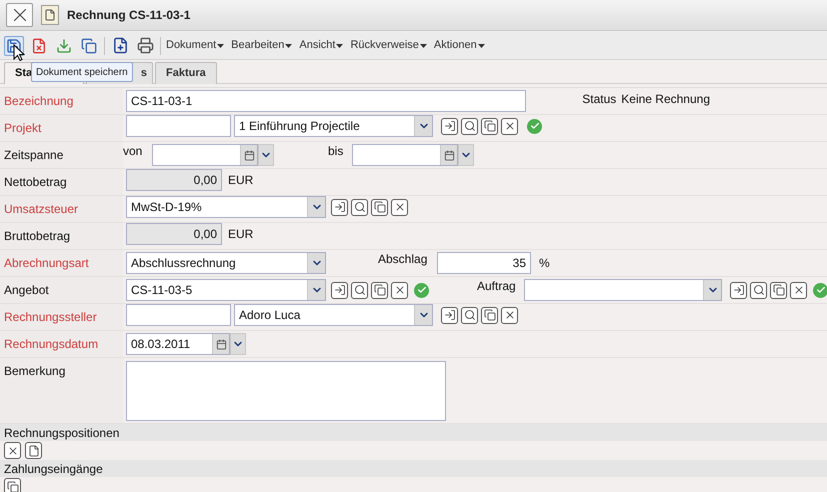 The height and width of the screenshot is (492, 827). What do you see at coordinates (41, 209) in the screenshot?
I see `field-label: Umsatzsteuer` at bounding box center [41, 209].